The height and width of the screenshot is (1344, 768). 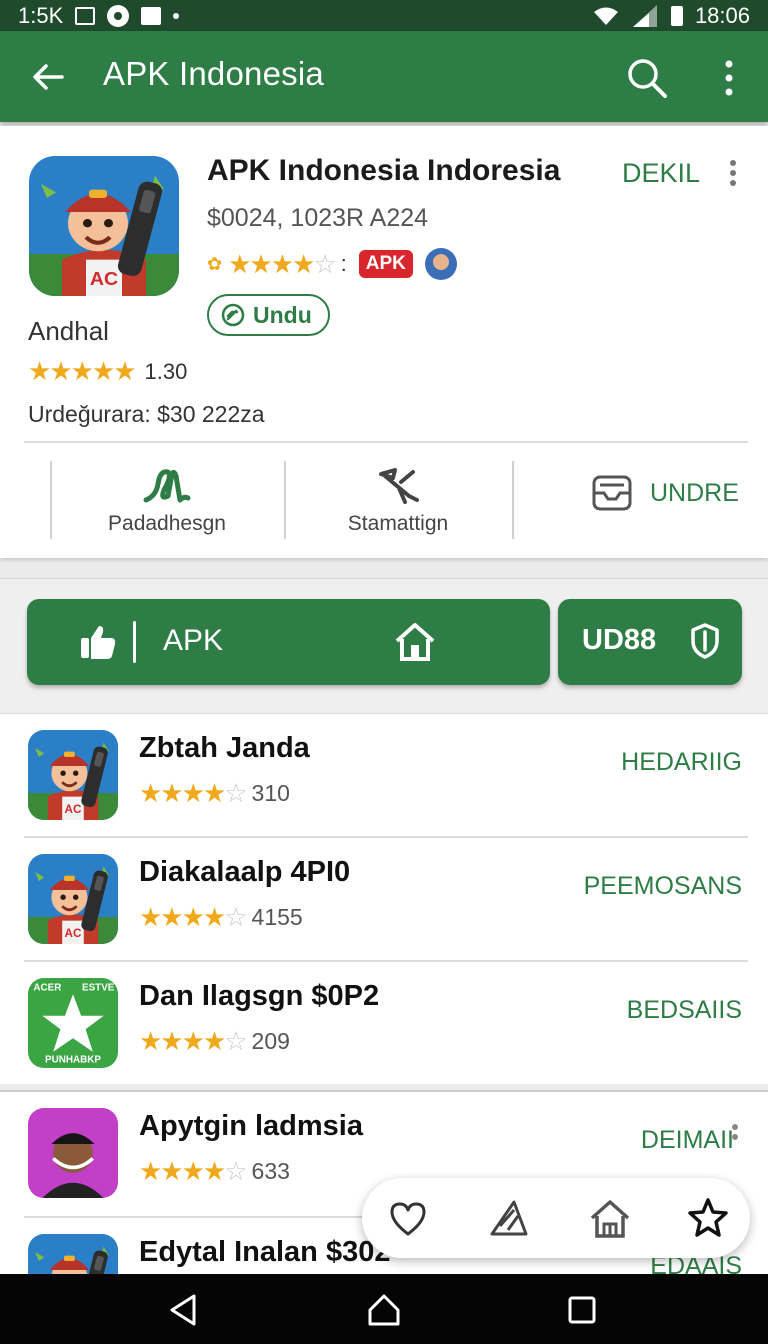 I want to click on shield-icon, so click(x=705, y=641).